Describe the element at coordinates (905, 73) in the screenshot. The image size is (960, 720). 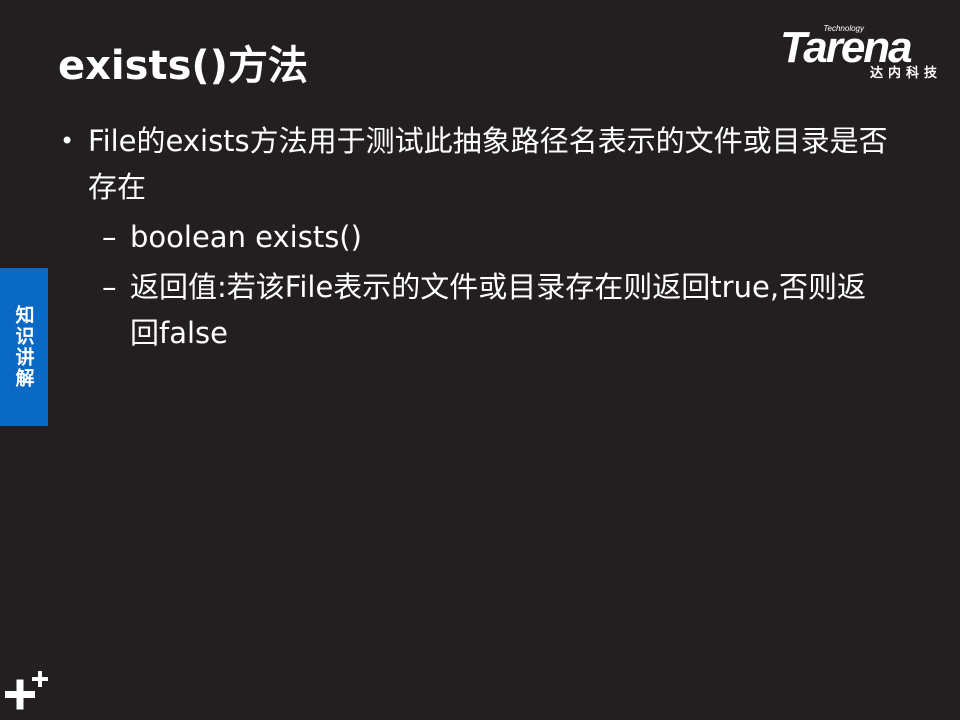
I see `logo-subtitle: 达内科技` at that location.